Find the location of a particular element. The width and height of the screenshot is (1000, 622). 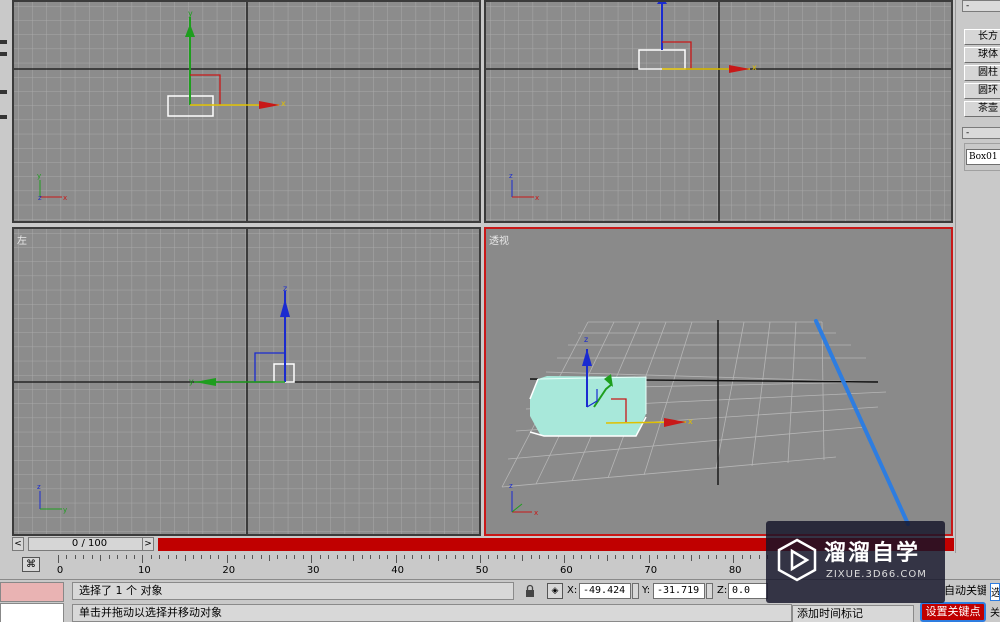

y-coord-field: -31.719 is located at coordinates (679, 591).